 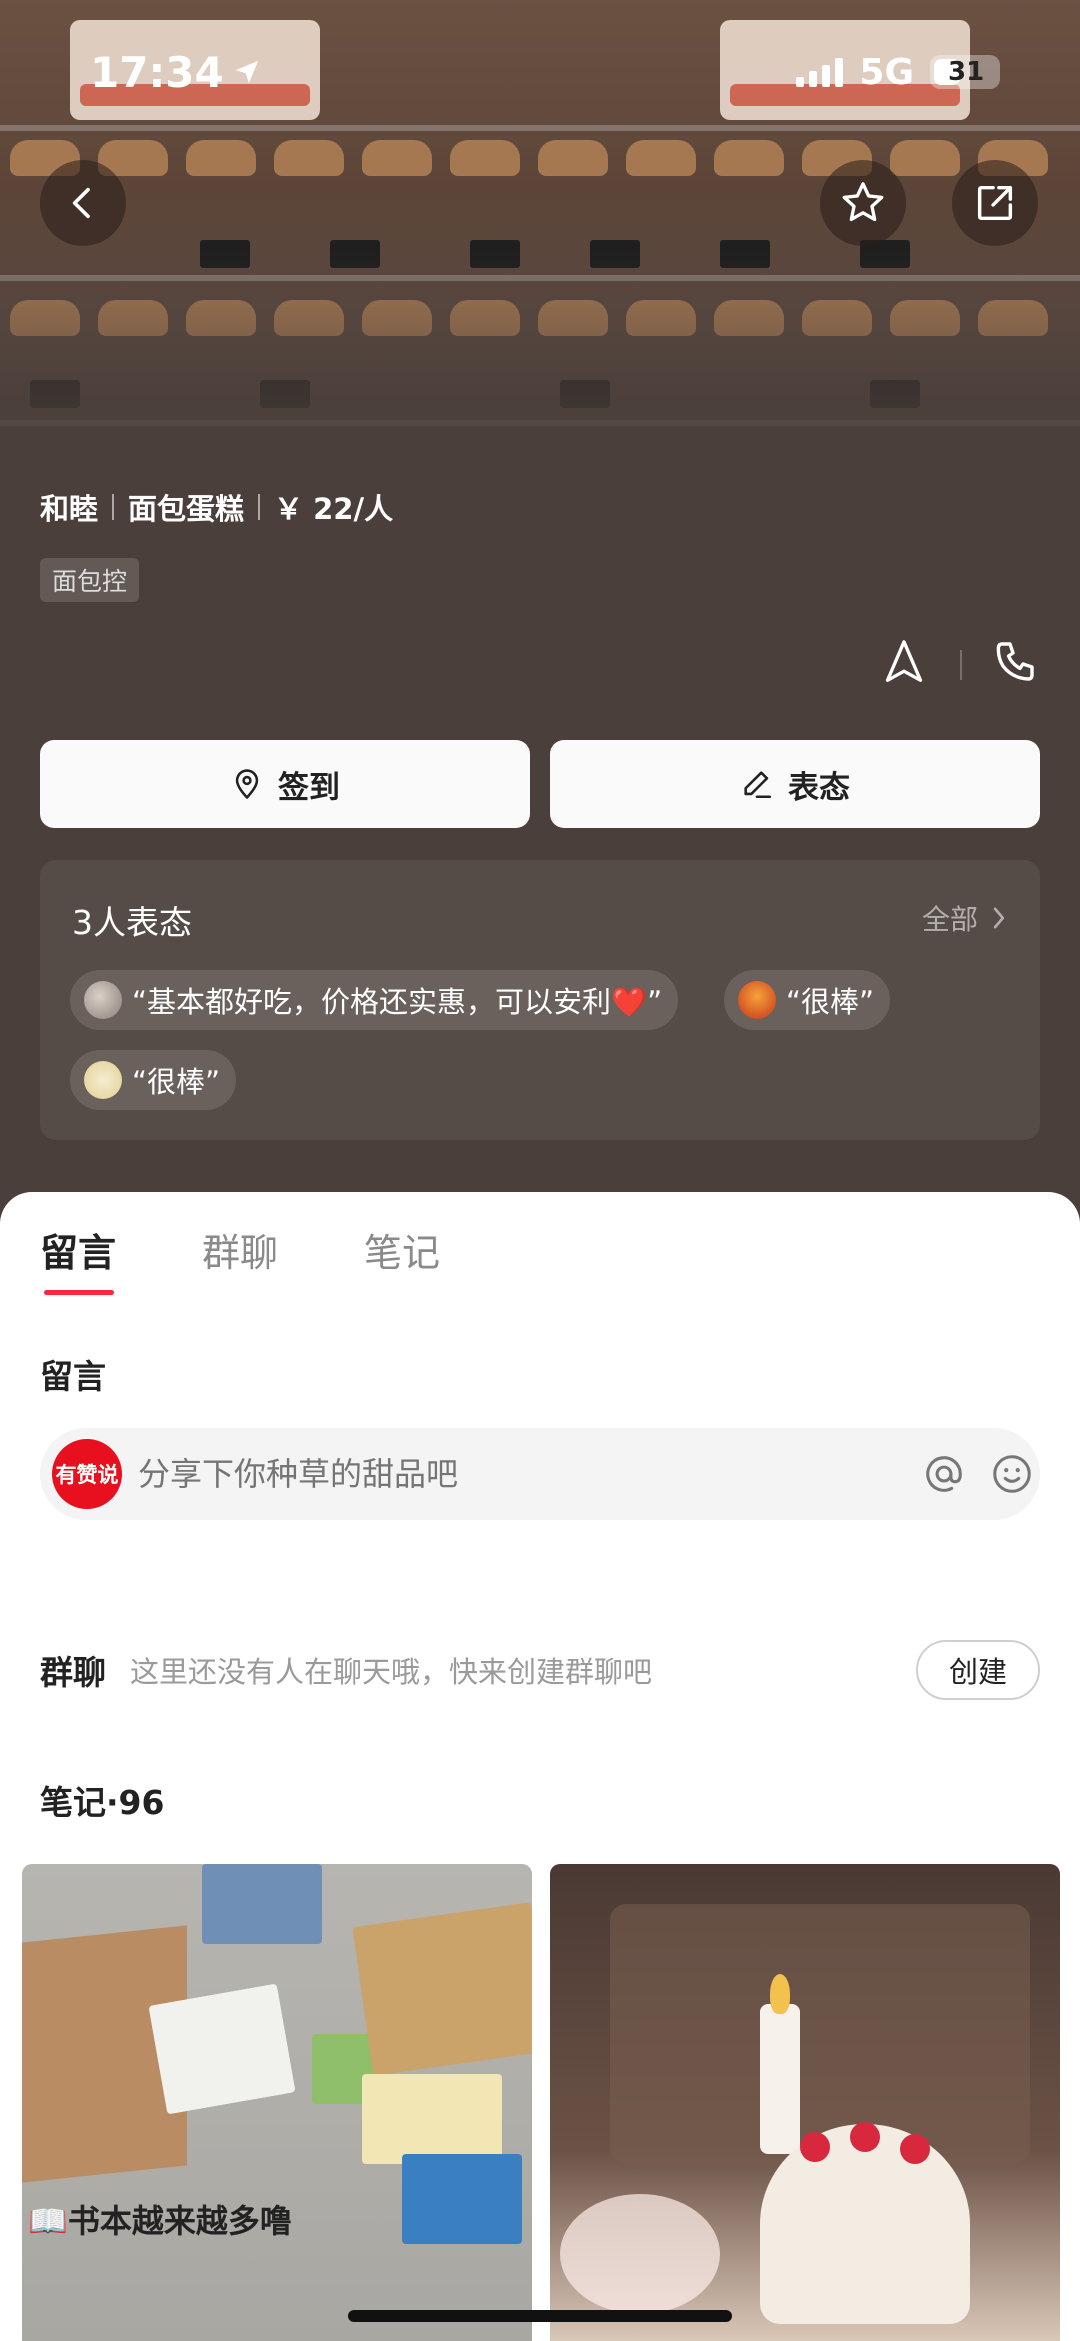 What do you see at coordinates (309, 787) in the screenshot?
I see `checkin-label: 签到` at bounding box center [309, 787].